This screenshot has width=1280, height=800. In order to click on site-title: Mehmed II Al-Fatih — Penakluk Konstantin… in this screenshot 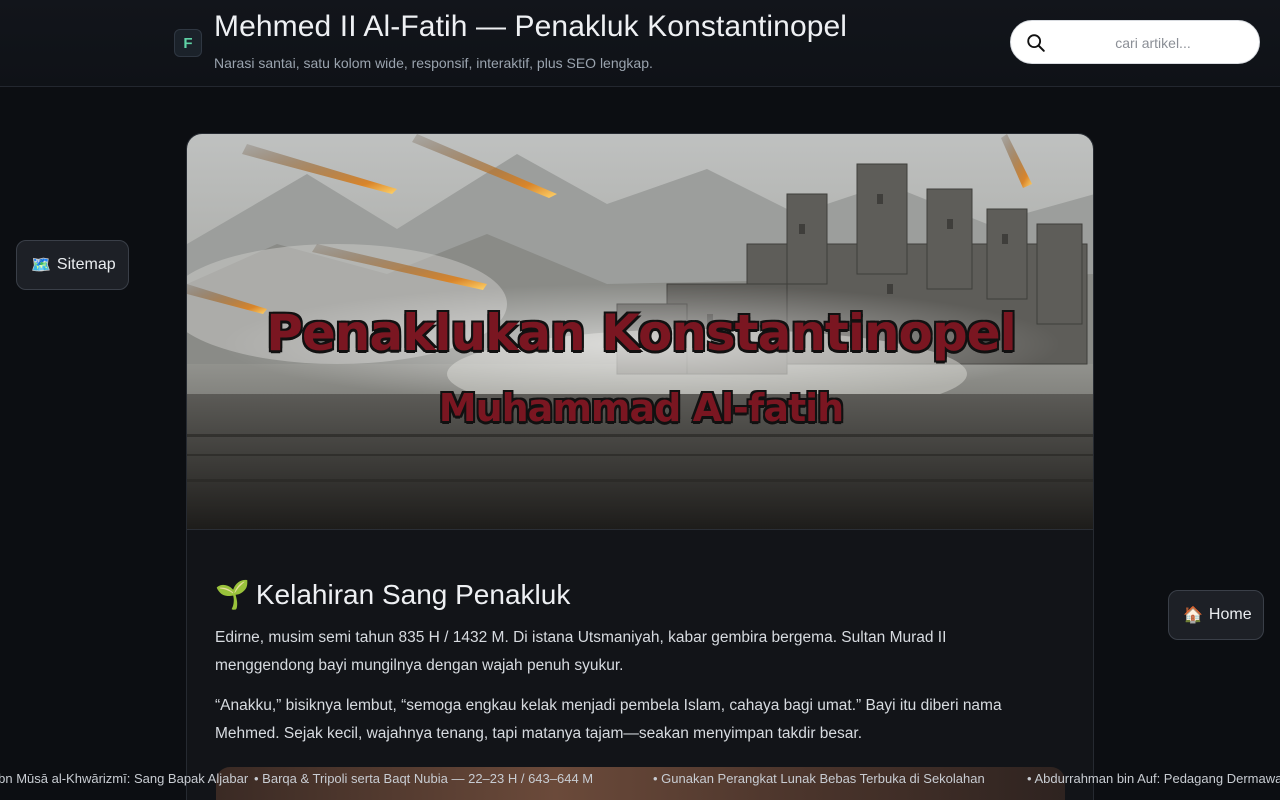, I will do `click(530, 27)`.